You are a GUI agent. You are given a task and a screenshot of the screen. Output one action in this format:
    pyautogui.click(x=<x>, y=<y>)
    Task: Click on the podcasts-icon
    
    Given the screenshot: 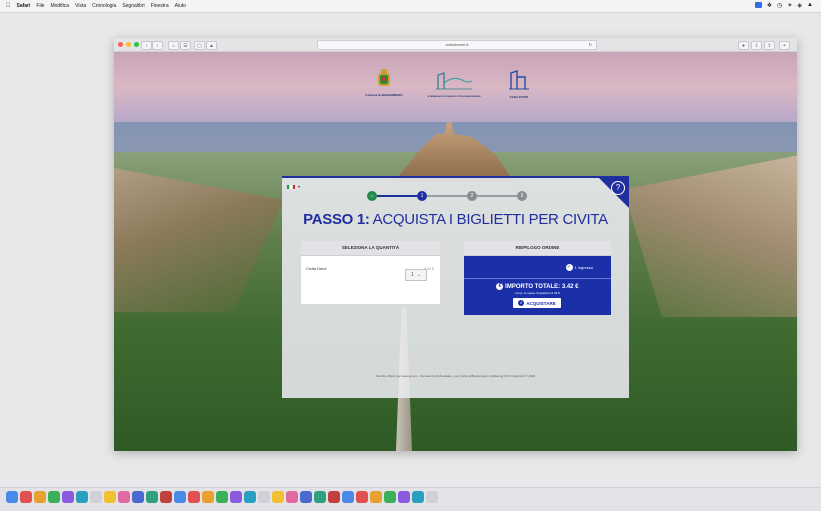 What is the action you would take?
    pyautogui.click(x=222, y=497)
    